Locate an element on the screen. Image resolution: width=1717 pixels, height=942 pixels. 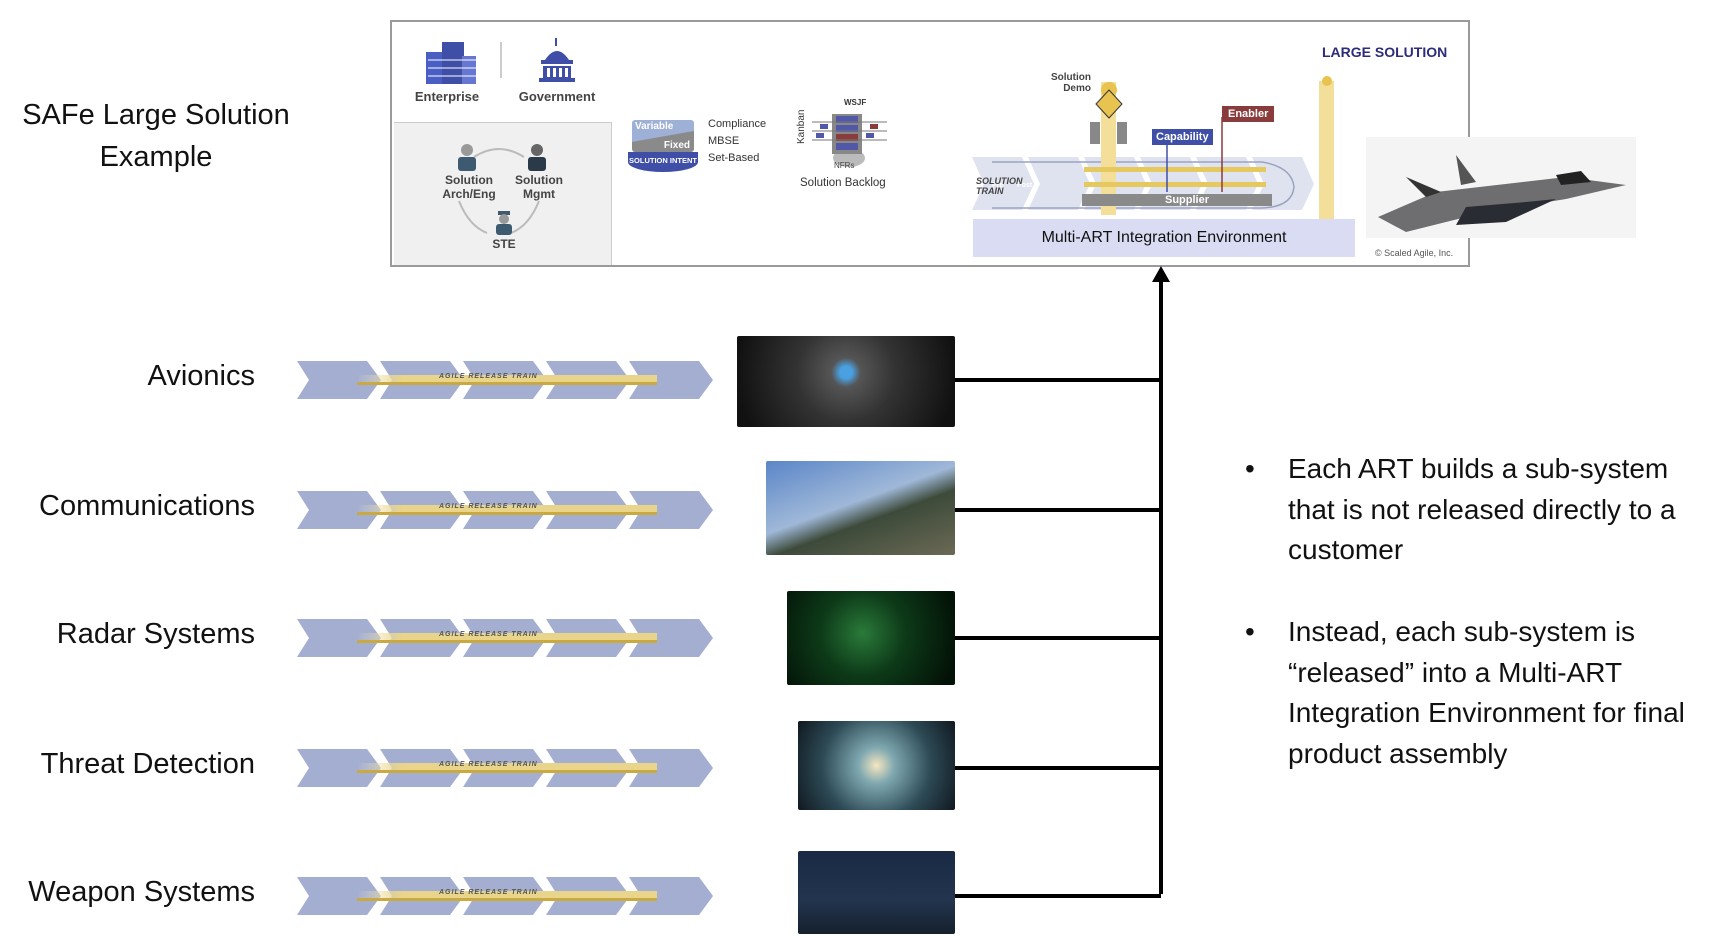
solution-train-graphic is located at coordinates (1143, 148).